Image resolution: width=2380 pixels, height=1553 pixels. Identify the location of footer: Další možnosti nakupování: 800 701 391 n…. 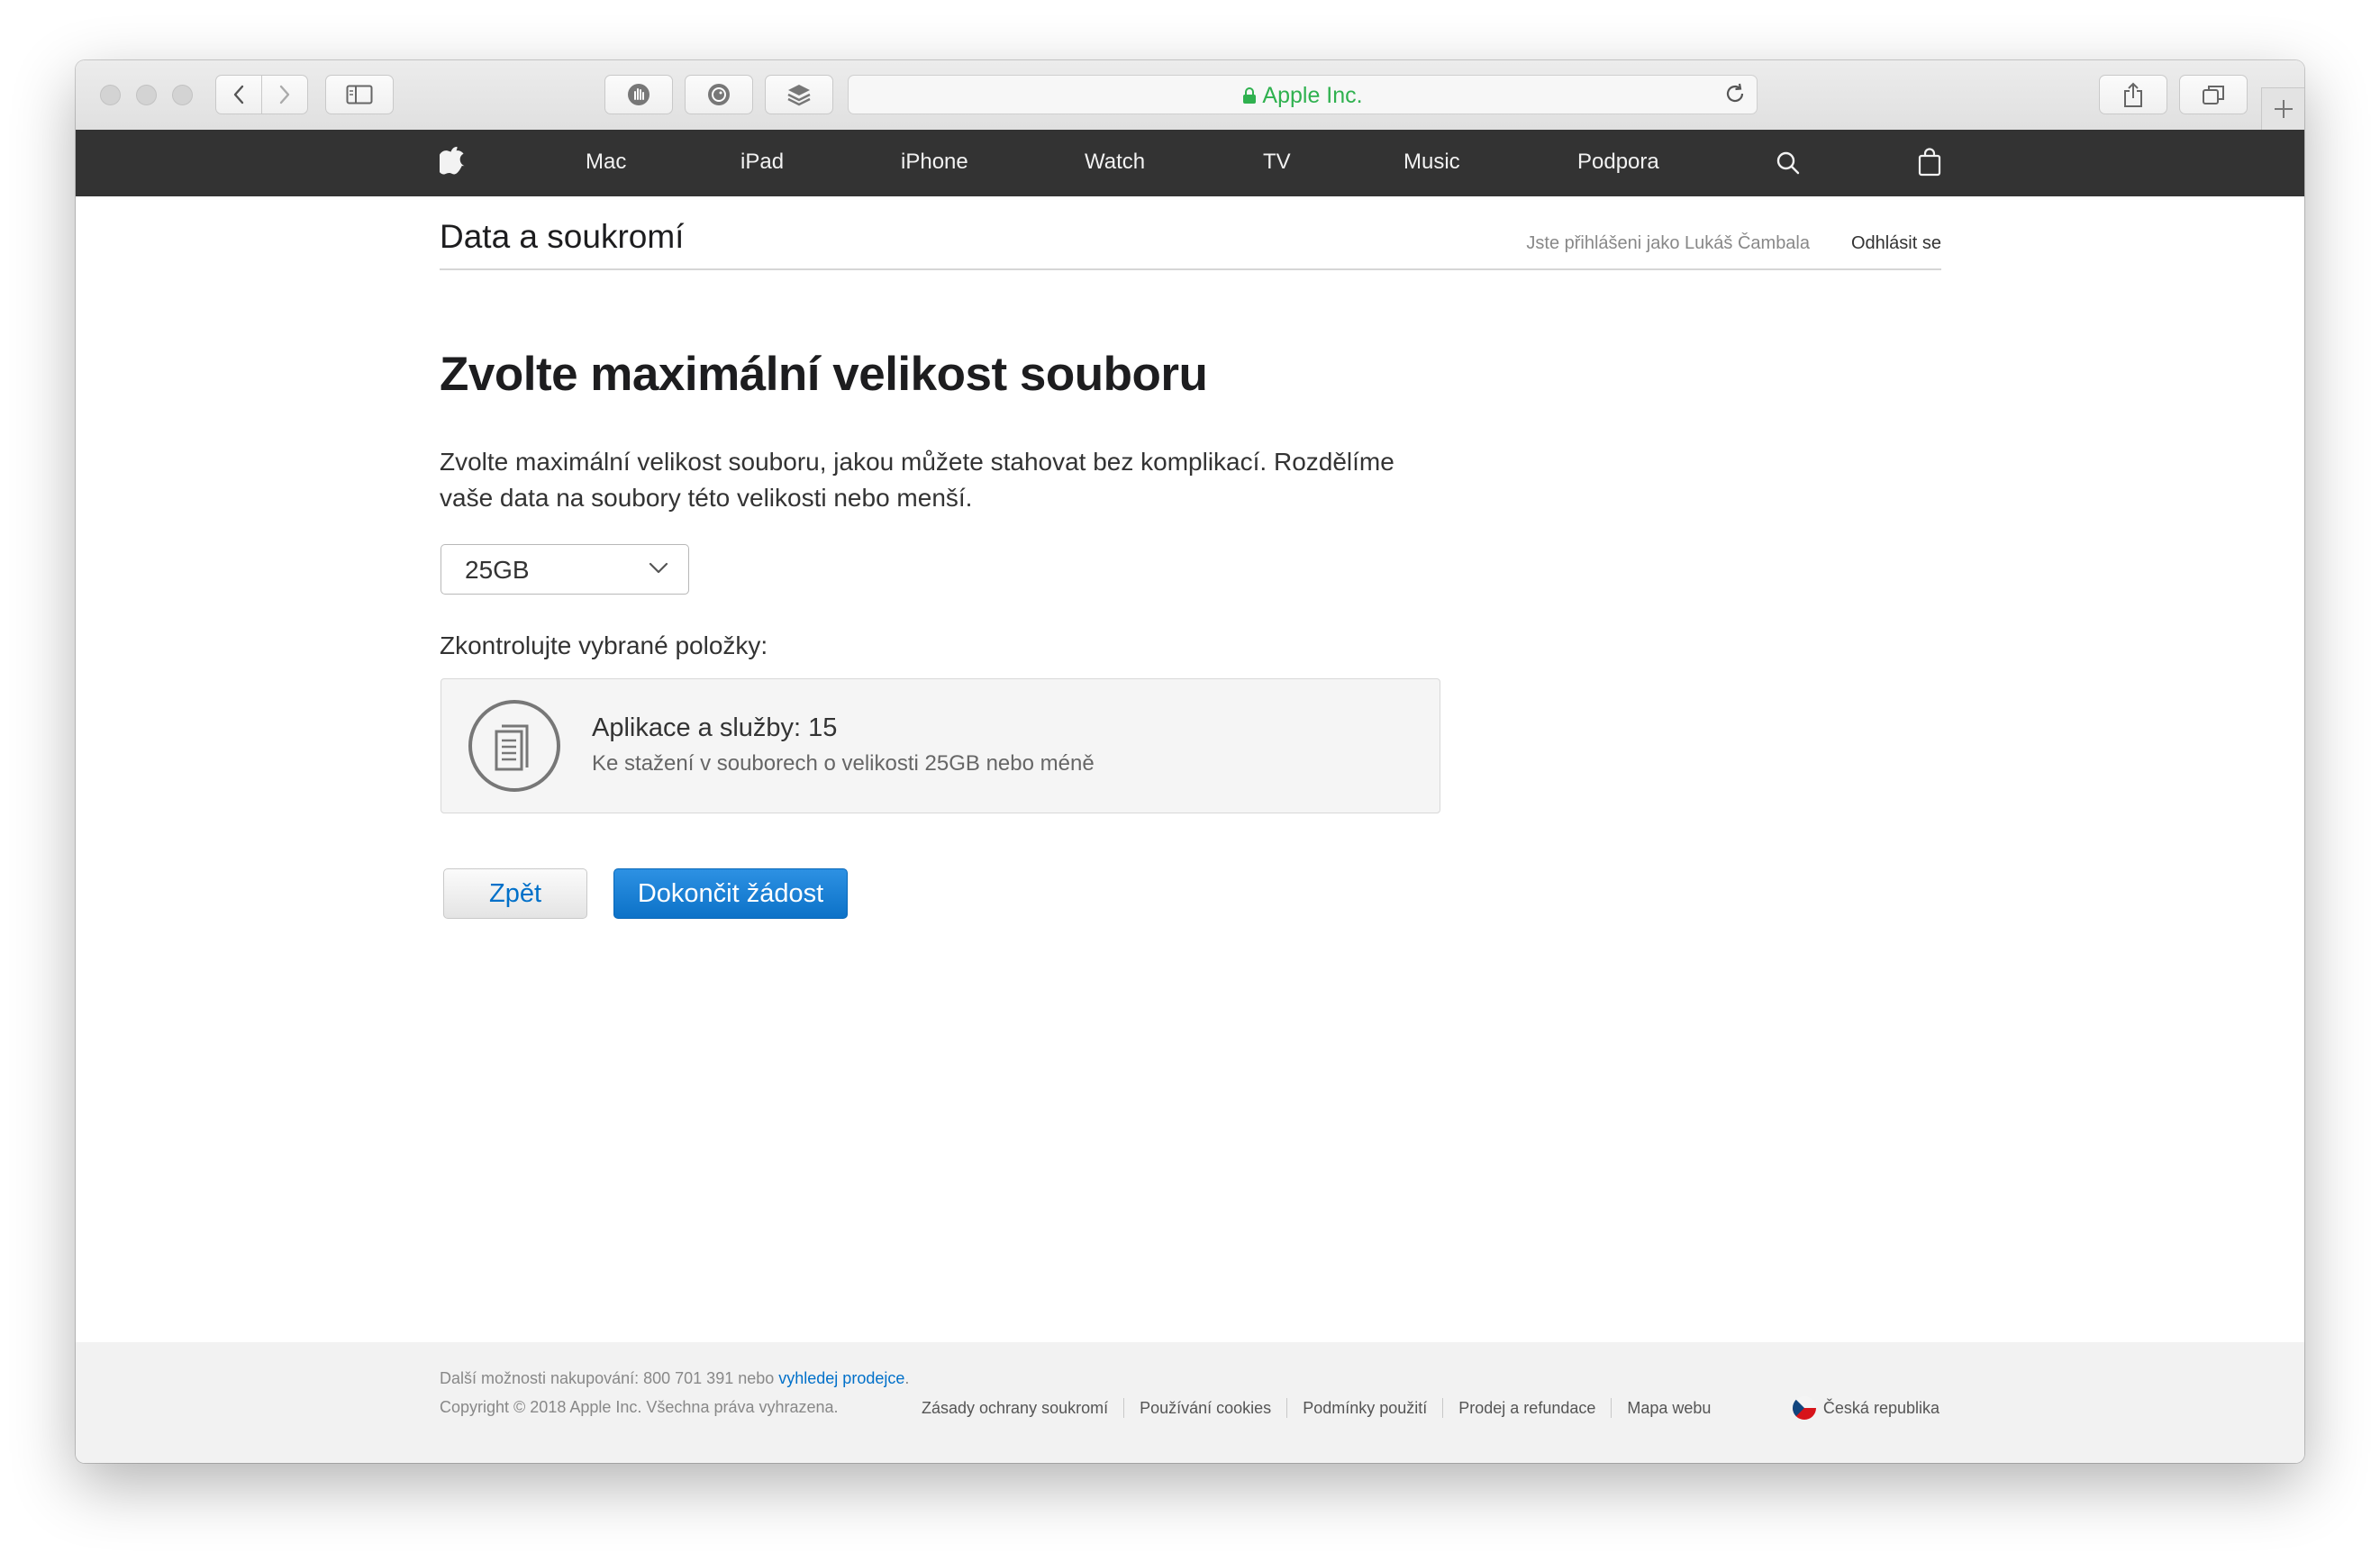
(1190, 1402).